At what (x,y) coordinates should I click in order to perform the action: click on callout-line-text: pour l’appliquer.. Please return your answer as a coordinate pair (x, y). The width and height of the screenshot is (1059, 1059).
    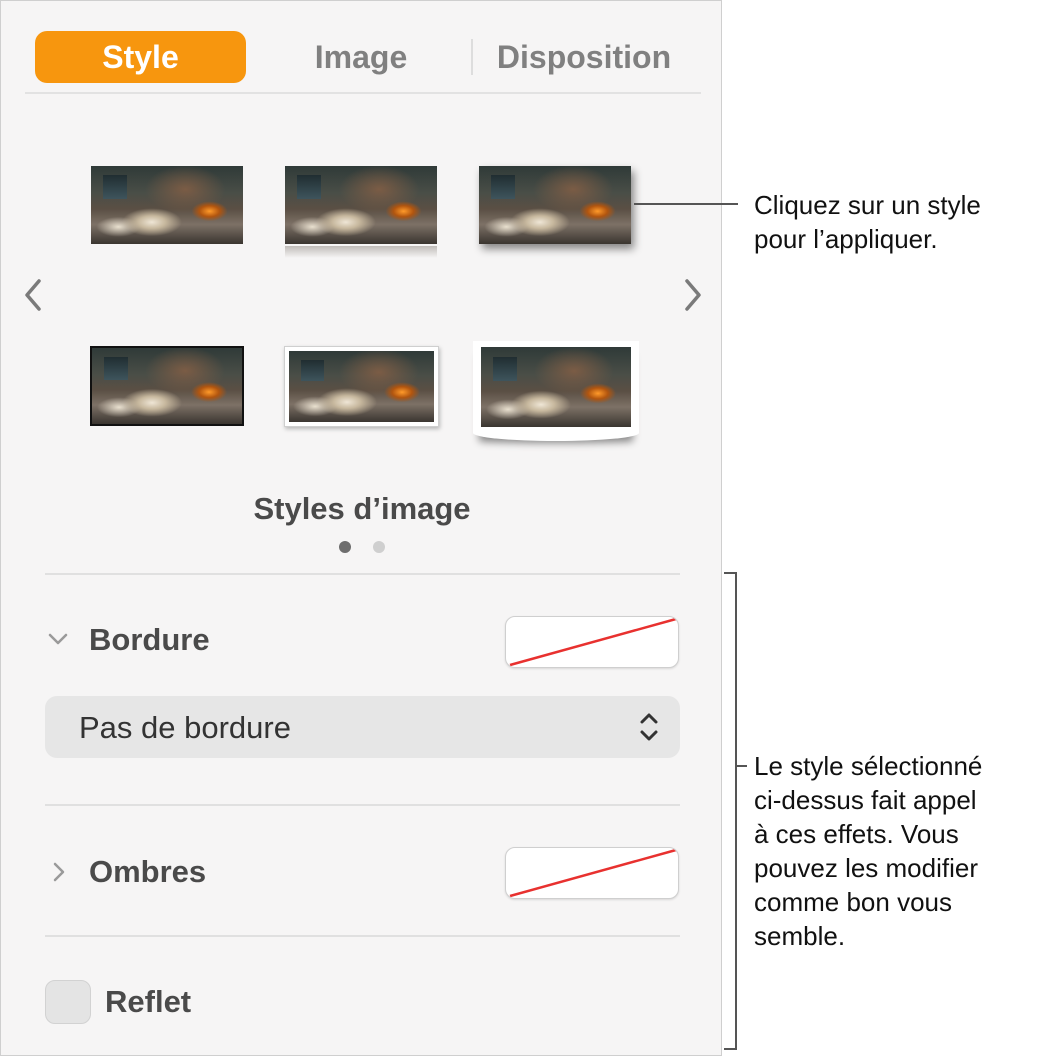
    Looking at the image, I should click on (846, 239).